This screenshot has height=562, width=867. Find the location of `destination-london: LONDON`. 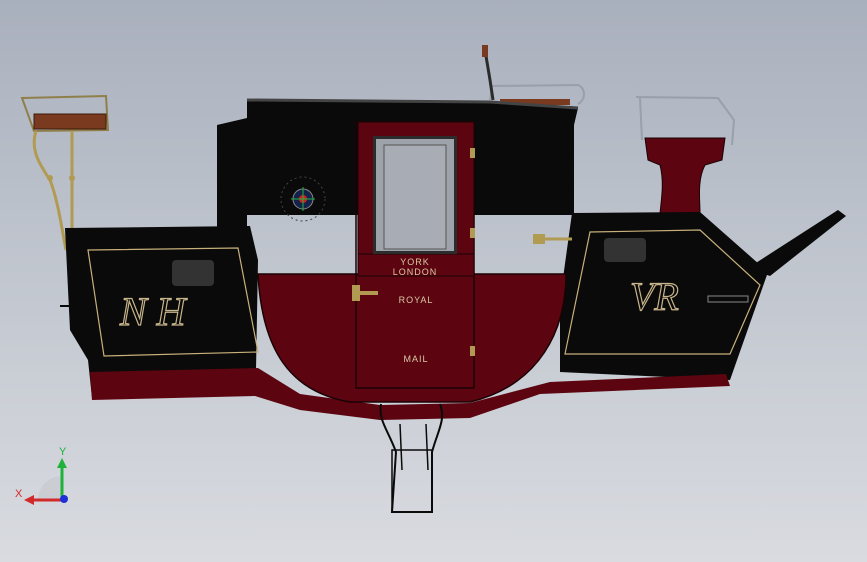

destination-london: LONDON is located at coordinates (415, 272).